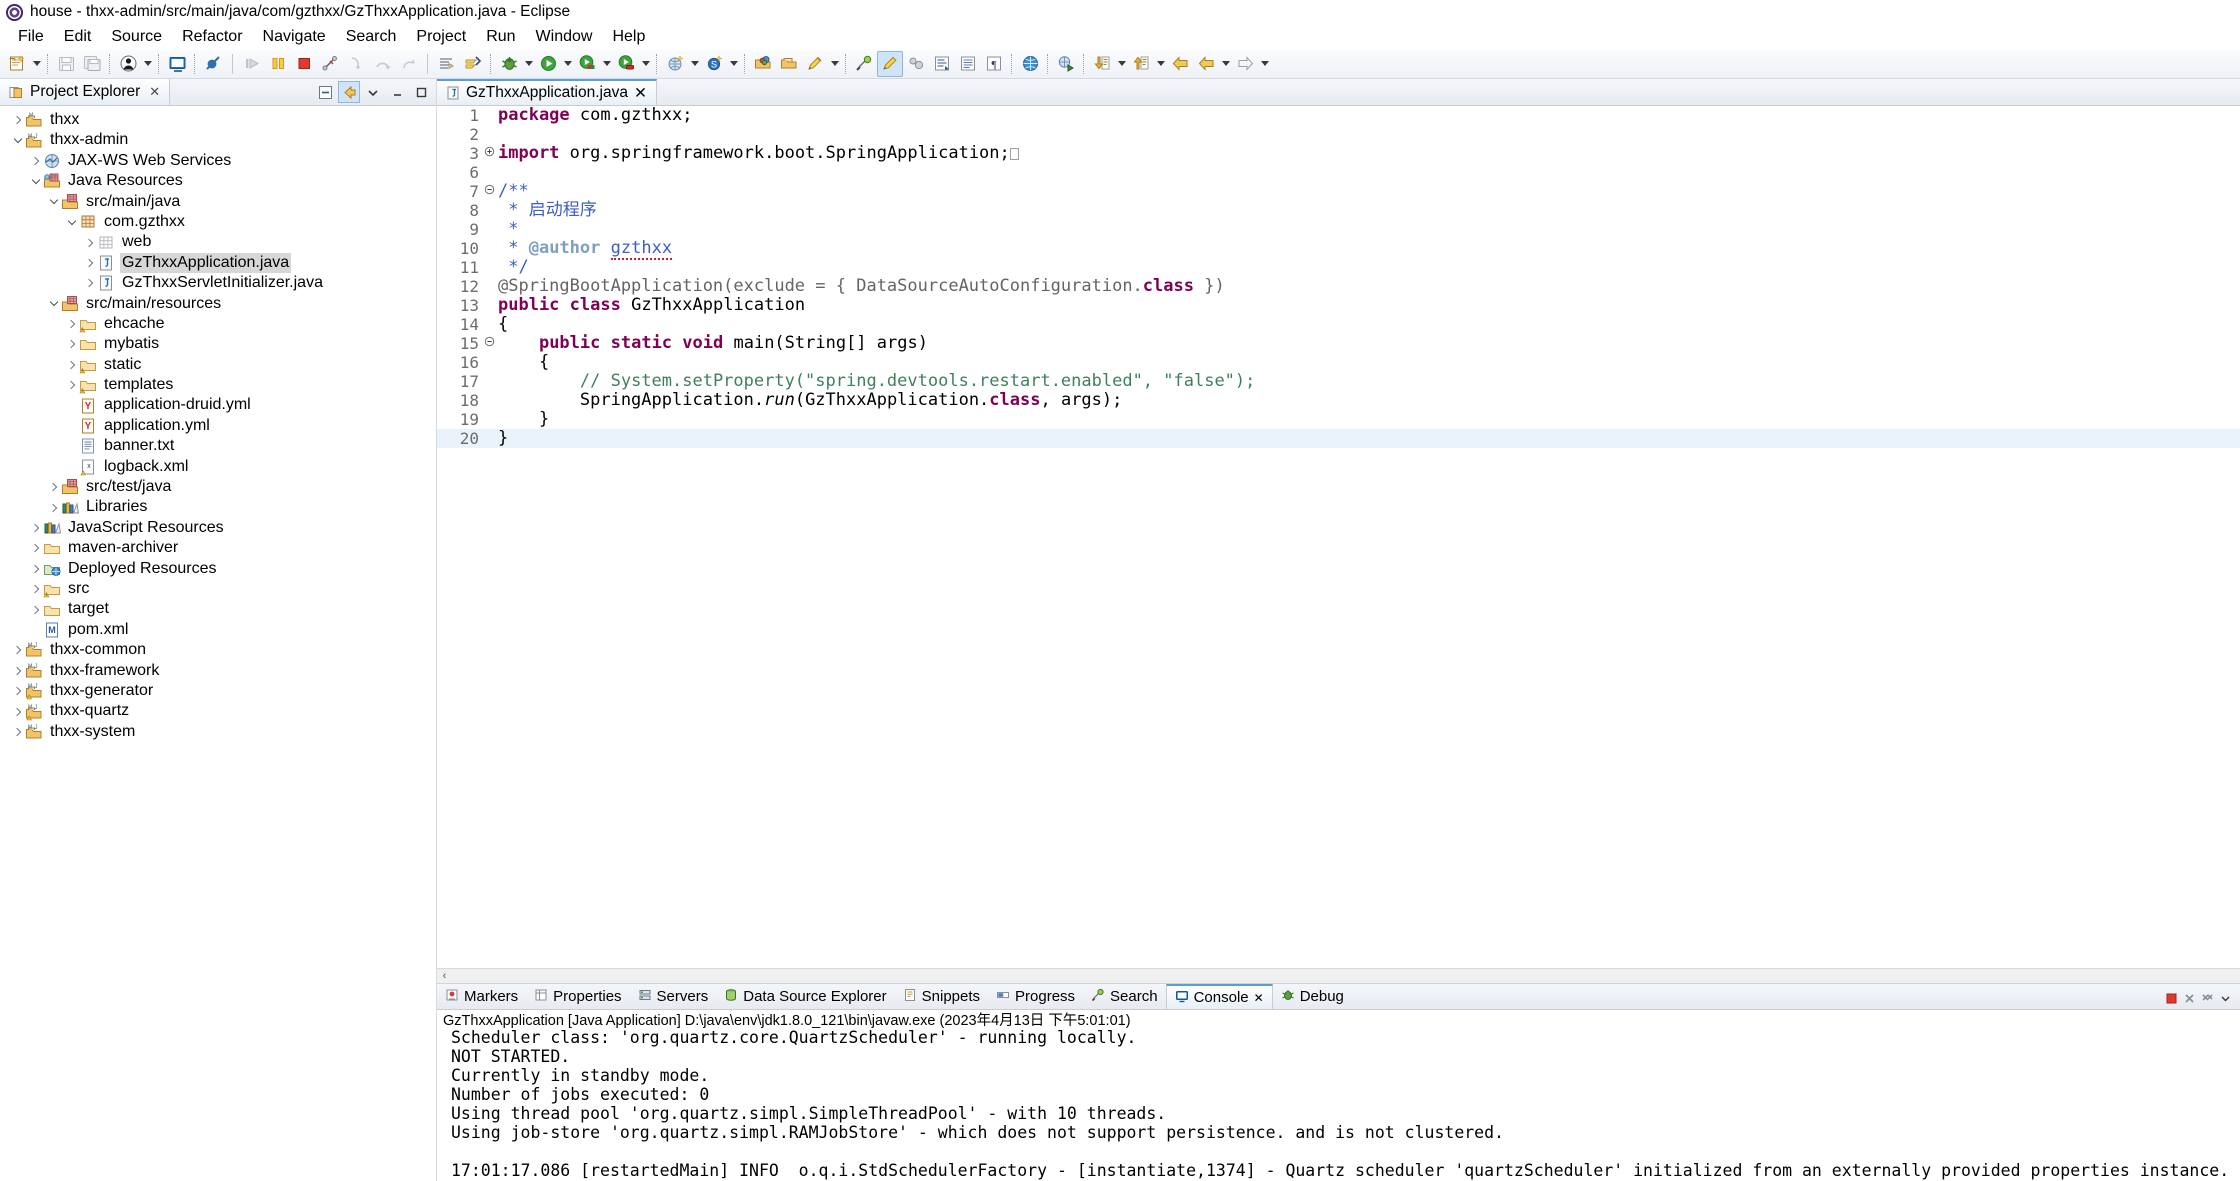 The image size is (2240, 1181). I want to click on tree-item-deployed-resources: Deployed Resources, so click(218, 569).